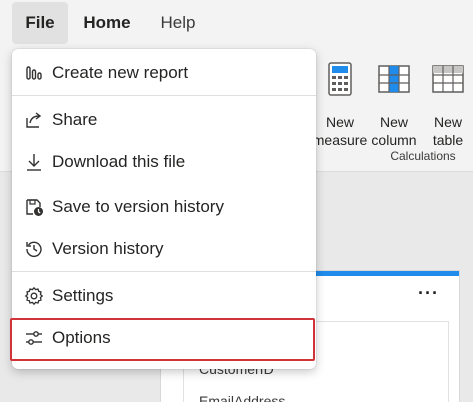  What do you see at coordinates (164, 296) in the screenshot?
I see `menu-item-settings: Settings` at bounding box center [164, 296].